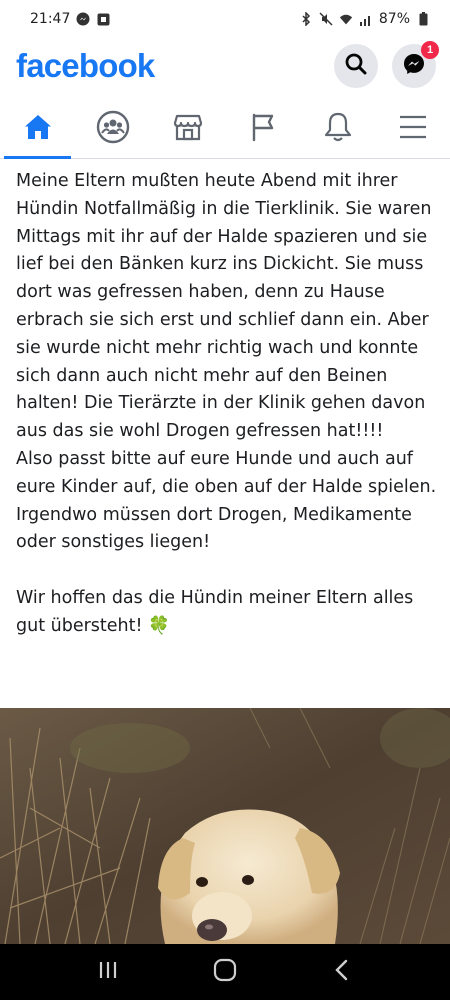 This screenshot has width=450, height=1000. I want to click on tab-groups, so click(112, 129).